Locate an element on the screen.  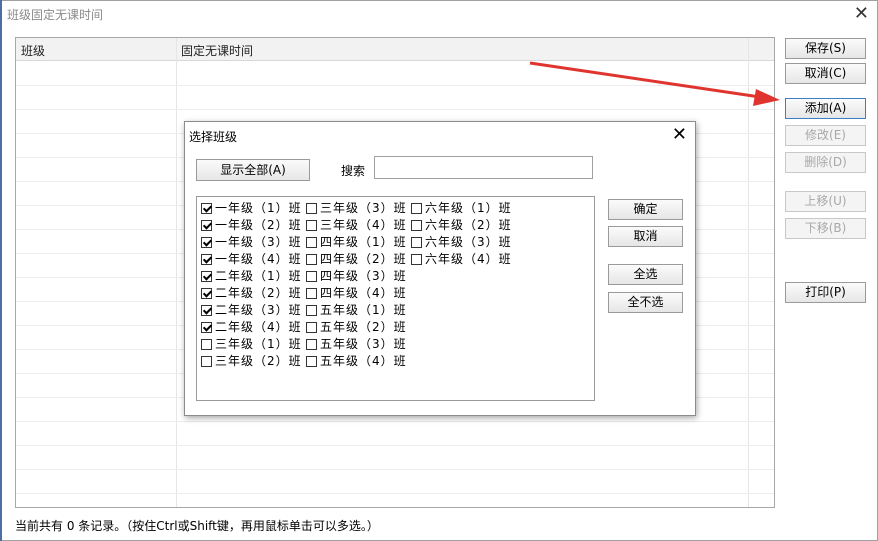
class-checkbox-item: 六年级（2）班 is located at coordinates (461, 225).